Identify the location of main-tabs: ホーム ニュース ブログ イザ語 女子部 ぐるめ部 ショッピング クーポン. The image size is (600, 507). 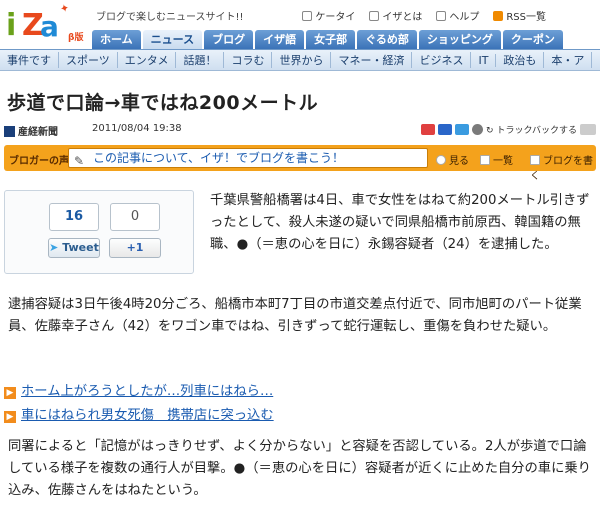
(327, 39).